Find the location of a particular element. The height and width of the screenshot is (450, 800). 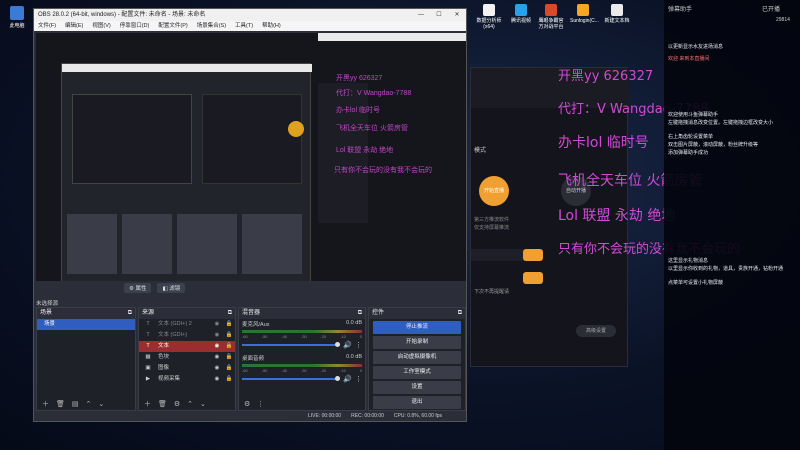

chat-line: 欢迎 来到本直播间 is located at coordinates (689, 59).